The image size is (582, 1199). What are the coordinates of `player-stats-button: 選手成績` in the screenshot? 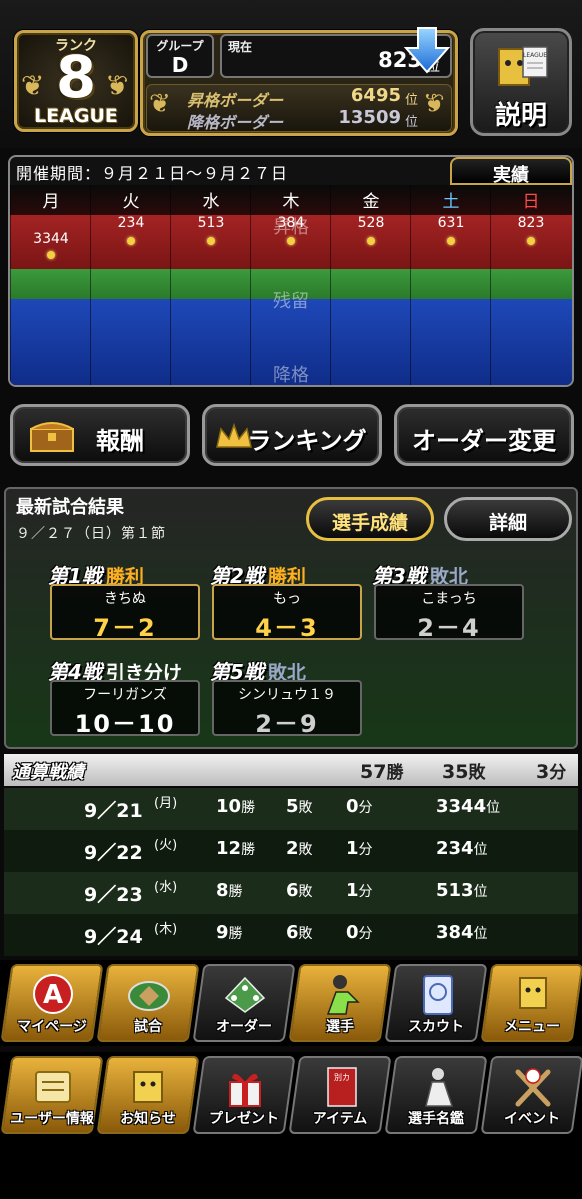 It's located at (370, 519).